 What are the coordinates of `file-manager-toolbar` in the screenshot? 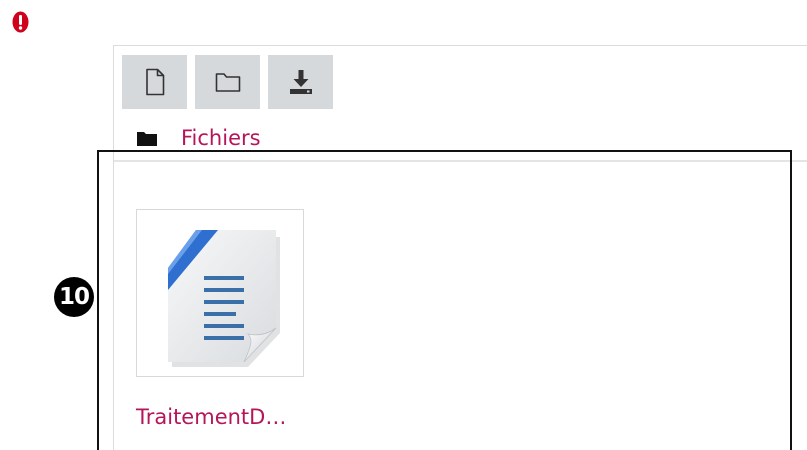 It's located at (227, 82).